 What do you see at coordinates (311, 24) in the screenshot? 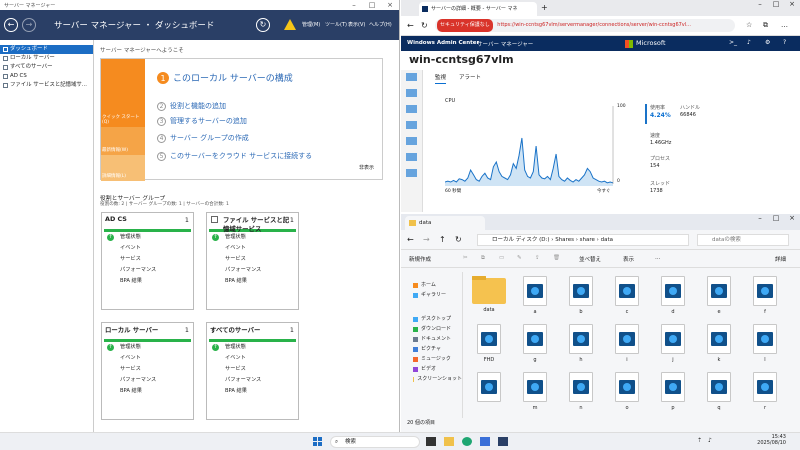
I see `menu-manage: 管理(M)` at bounding box center [311, 24].